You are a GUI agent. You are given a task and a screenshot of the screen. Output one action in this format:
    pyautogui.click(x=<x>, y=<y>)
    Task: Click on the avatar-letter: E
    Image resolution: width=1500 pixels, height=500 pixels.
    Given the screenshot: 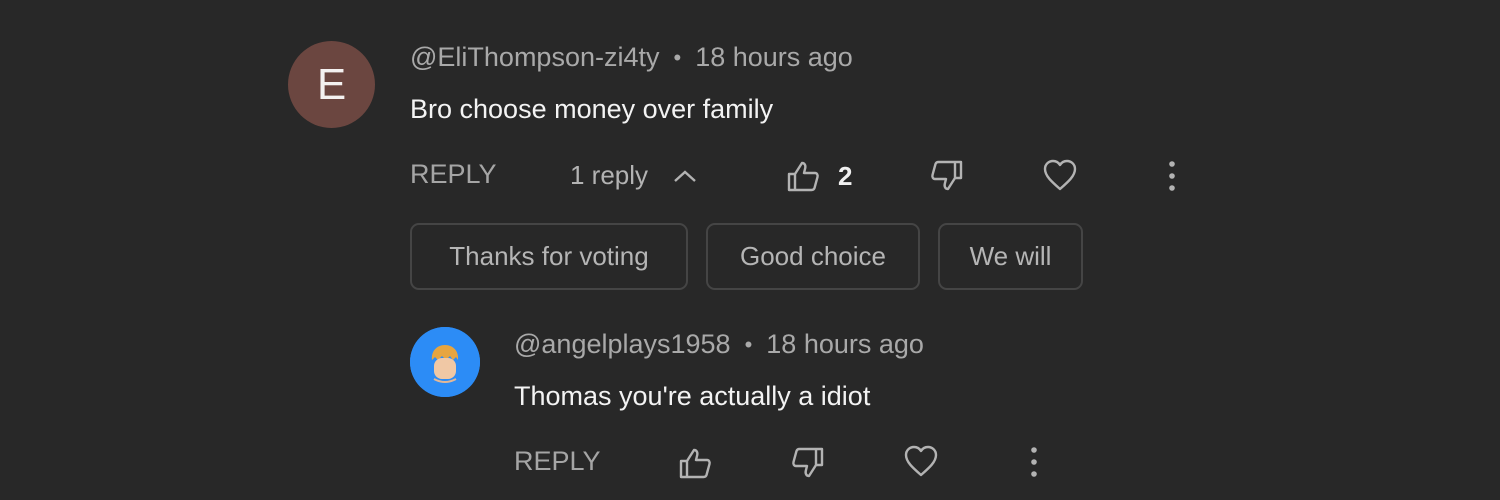 What is the action you would take?
    pyautogui.click(x=331, y=84)
    